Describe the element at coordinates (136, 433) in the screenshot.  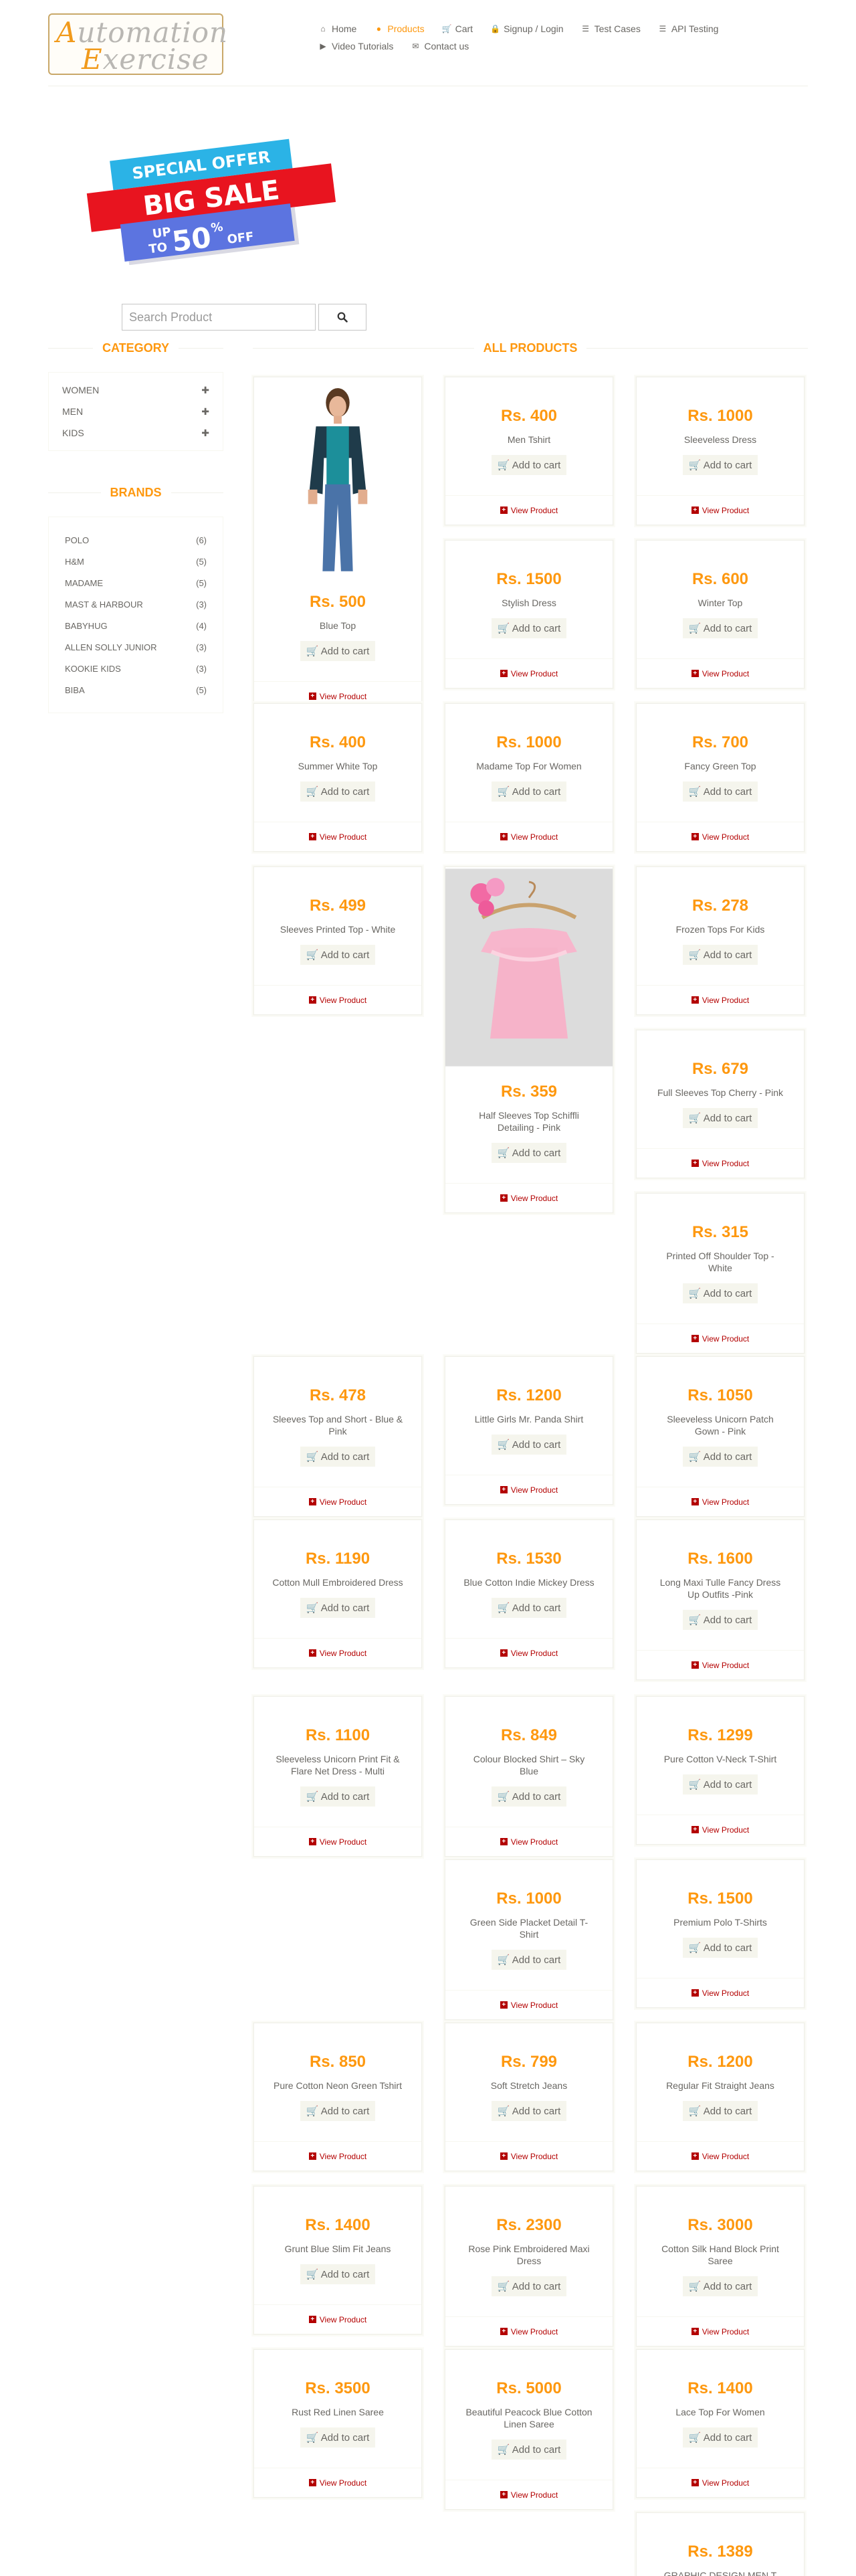
I see `category-item-kids: Kids ✚` at that location.